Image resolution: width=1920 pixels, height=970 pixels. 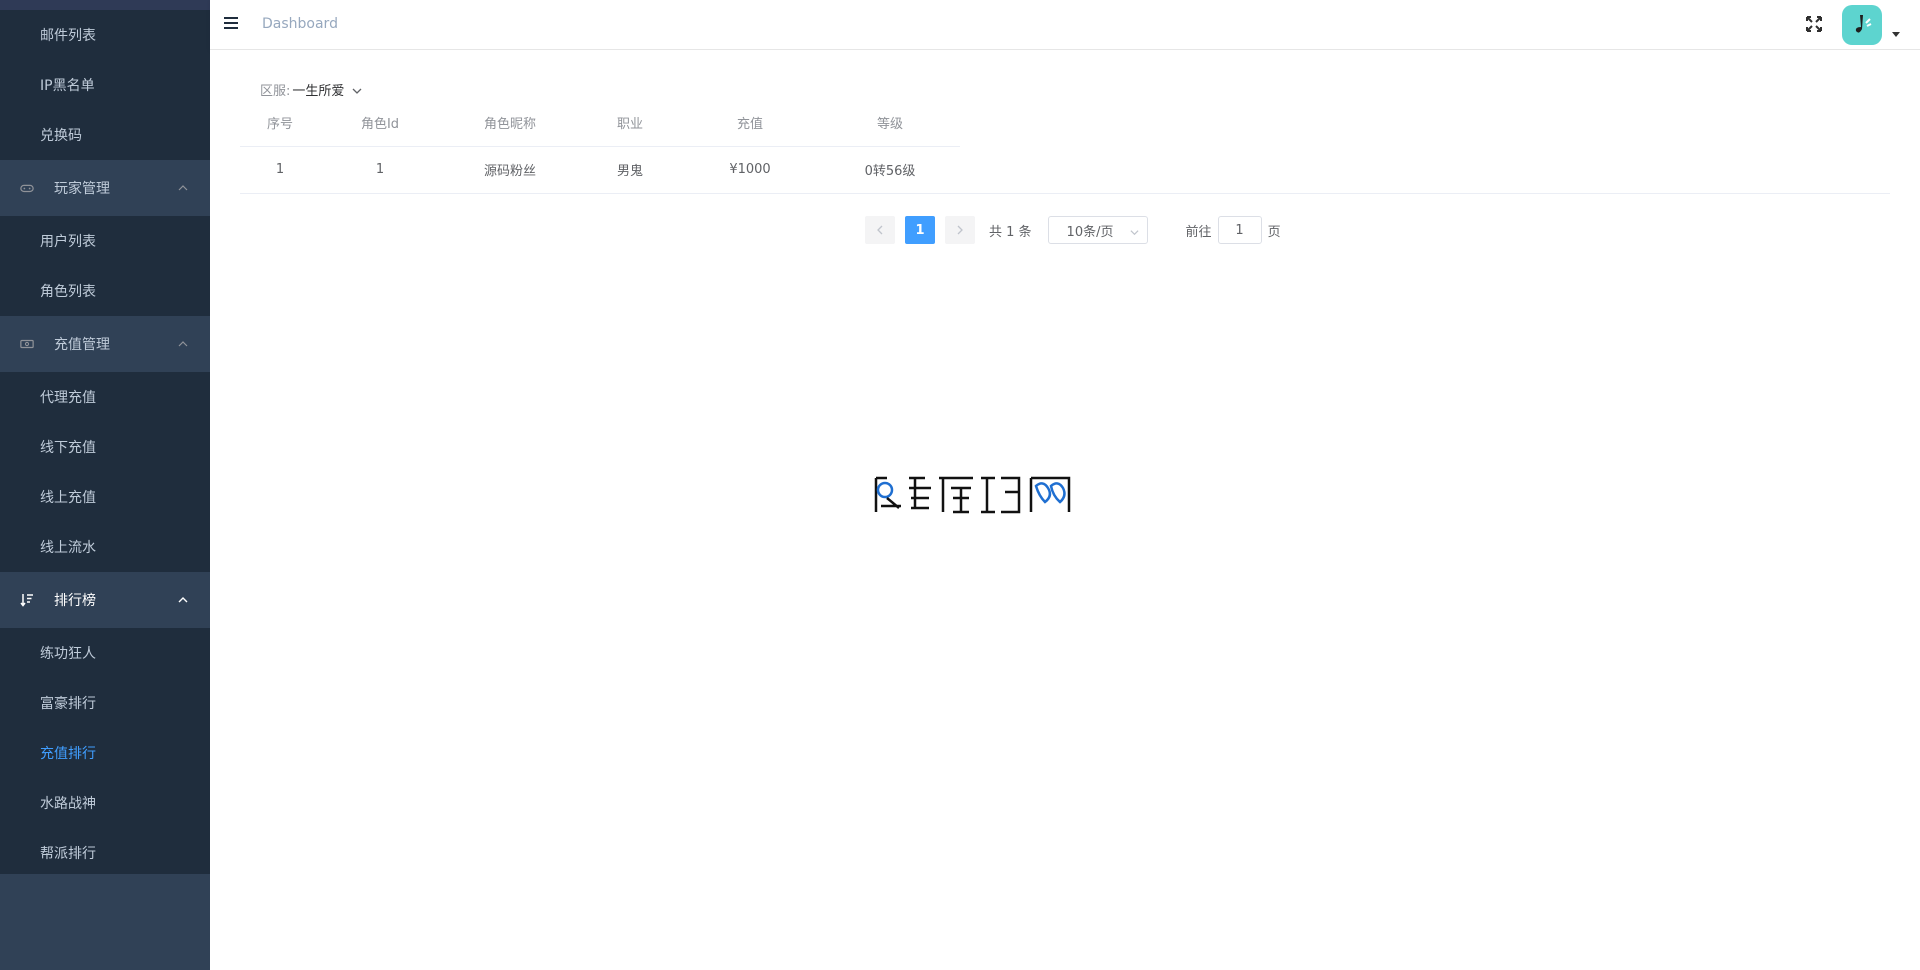 I want to click on column-header-profession: 职业, so click(x=630, y=123).